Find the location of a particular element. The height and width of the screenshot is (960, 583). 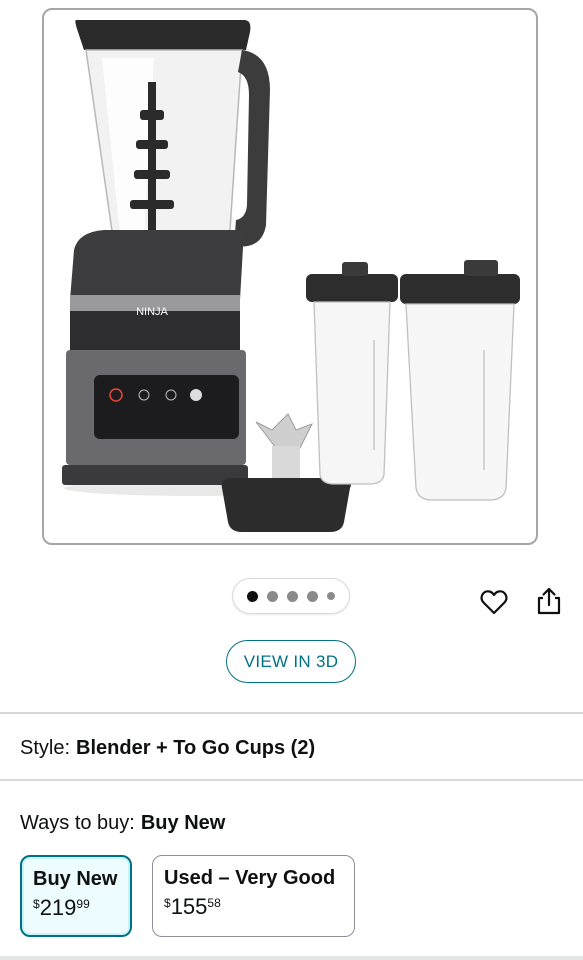

image-carousel-indicator is located at coordinates (291, 596).